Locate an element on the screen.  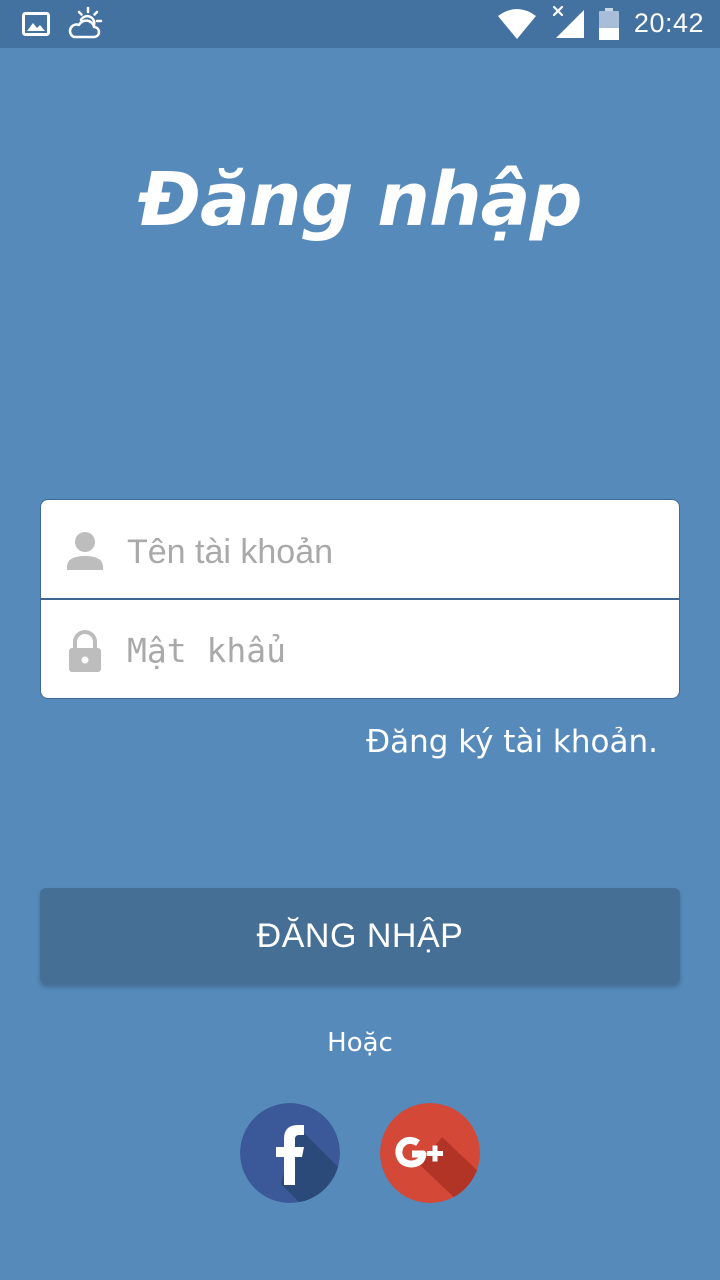
google-plus-icon is located at coordinates (430, 1153).